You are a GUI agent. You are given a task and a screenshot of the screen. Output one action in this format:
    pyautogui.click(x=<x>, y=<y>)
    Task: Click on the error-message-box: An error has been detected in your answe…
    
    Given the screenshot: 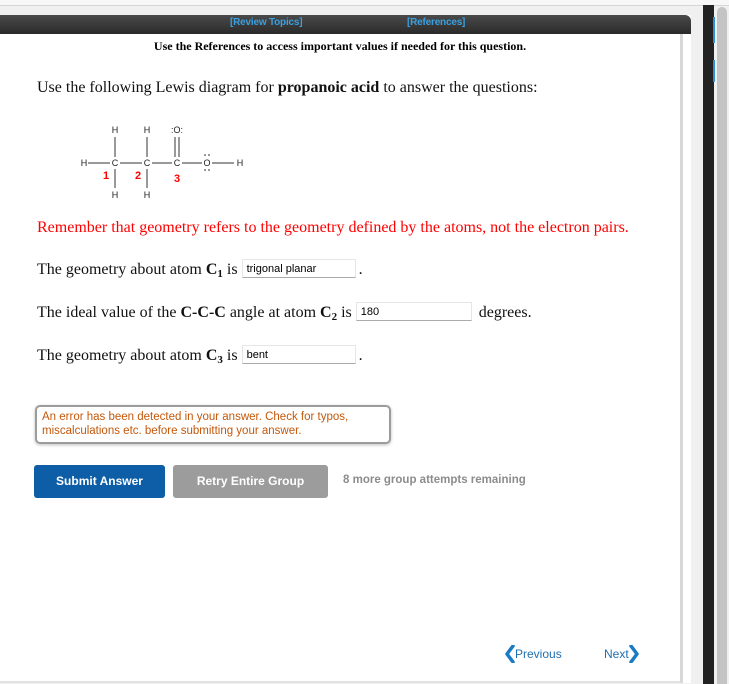 What is the action you would take?
    pyautogui.click(x=213, y=424)
    